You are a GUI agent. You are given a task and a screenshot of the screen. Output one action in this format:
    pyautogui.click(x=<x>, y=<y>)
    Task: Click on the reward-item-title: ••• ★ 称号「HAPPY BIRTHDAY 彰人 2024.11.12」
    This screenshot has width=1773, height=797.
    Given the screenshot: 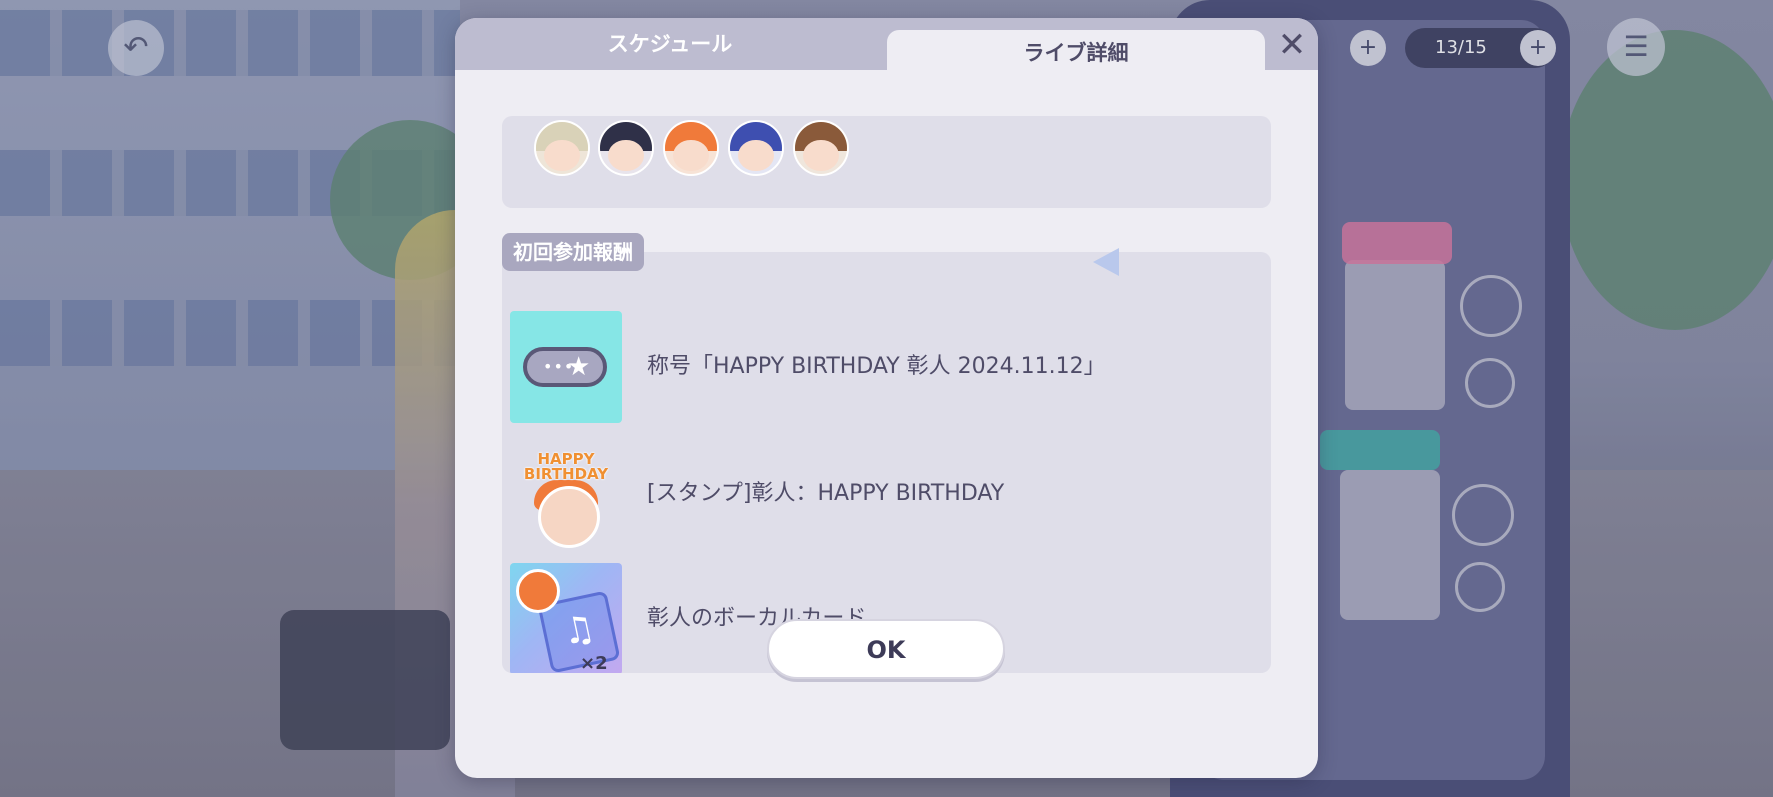 What is the action you would take?
    pyautogui.click(x=886, y=368)
    